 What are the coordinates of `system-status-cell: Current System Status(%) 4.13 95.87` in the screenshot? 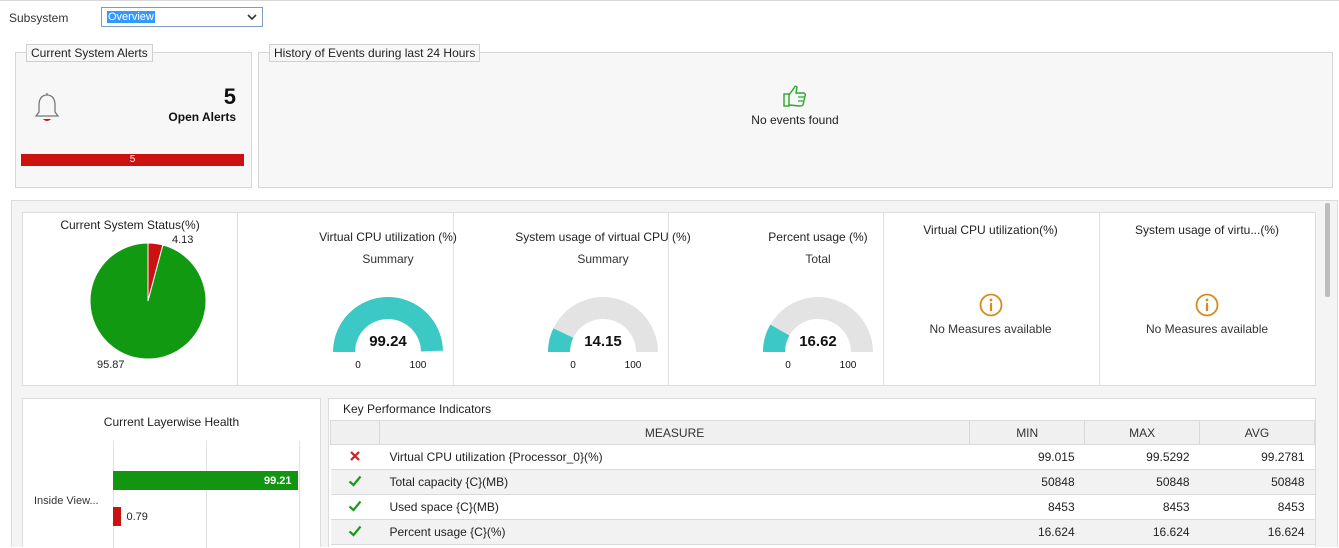 It's located at (130, 299).